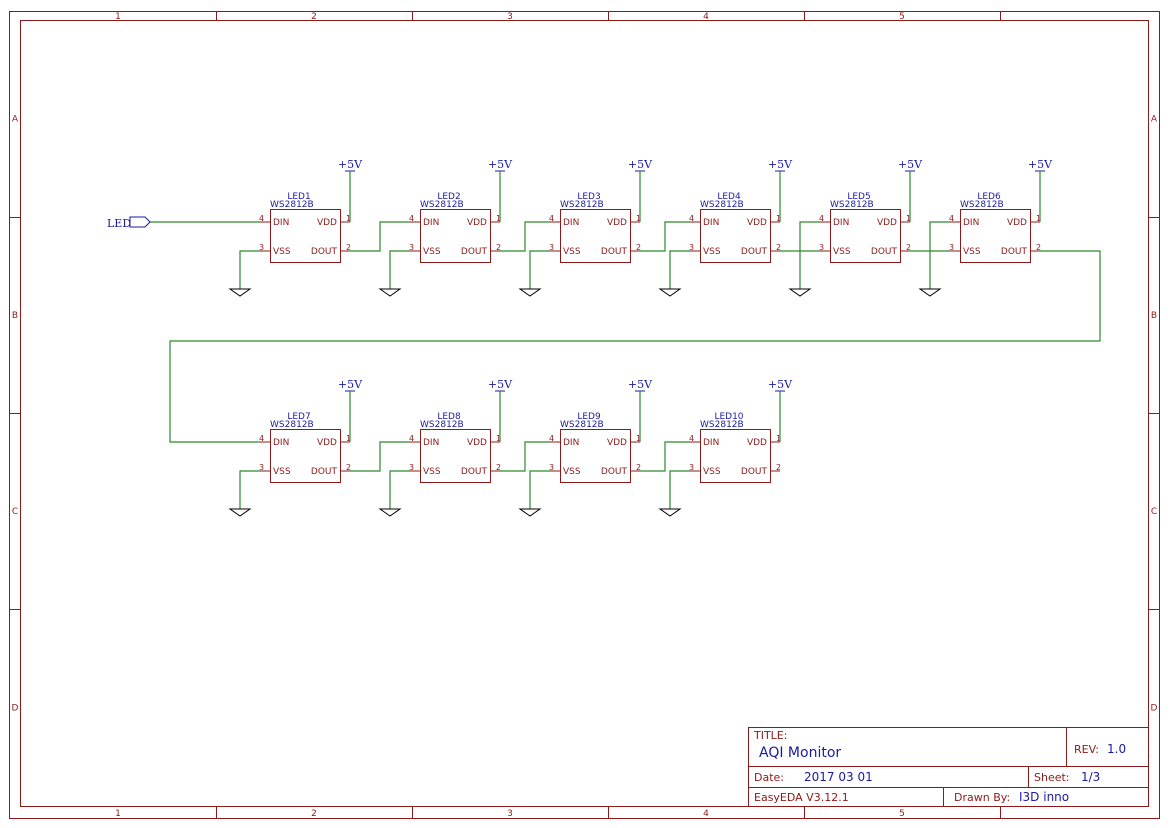 This screenshot has height=828, width=1171. Describe the element at coordinates (295, 447) in the screenshot. I see `led-component: LED7WS2812BDINVSSVDDDOUT4312+5V` at that location.